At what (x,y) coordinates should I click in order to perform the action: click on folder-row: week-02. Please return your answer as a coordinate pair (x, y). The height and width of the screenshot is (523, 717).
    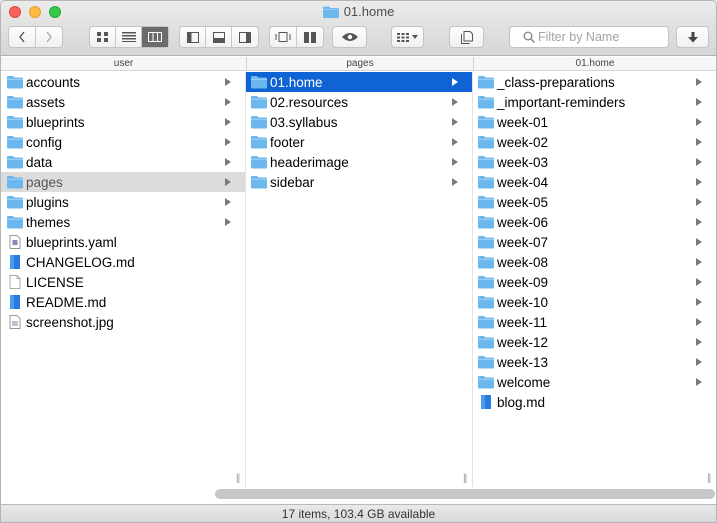
    Looking at the image, I should click on (594, 142).